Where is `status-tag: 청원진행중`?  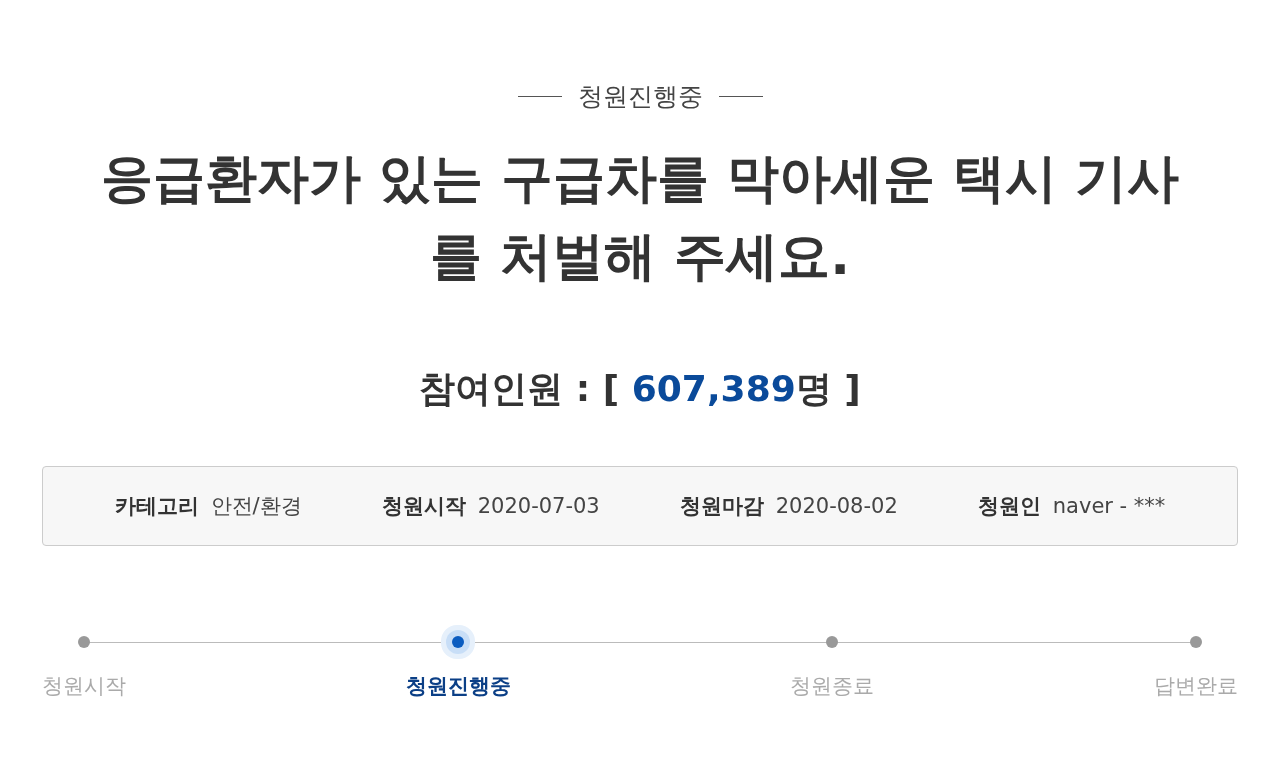 status-tag: 청원진행중 is located at coordinates (640, 96).